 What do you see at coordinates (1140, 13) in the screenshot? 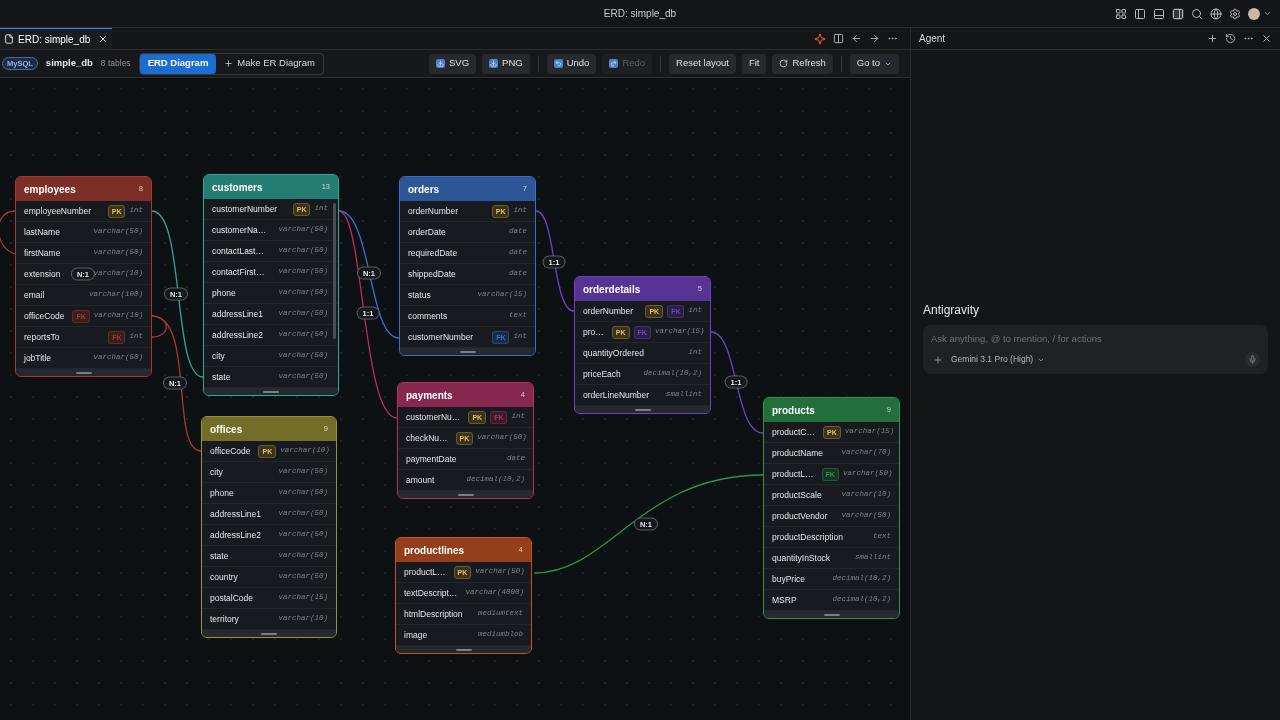
I see `panel-left-icon` at bounding box center [1140, 13].